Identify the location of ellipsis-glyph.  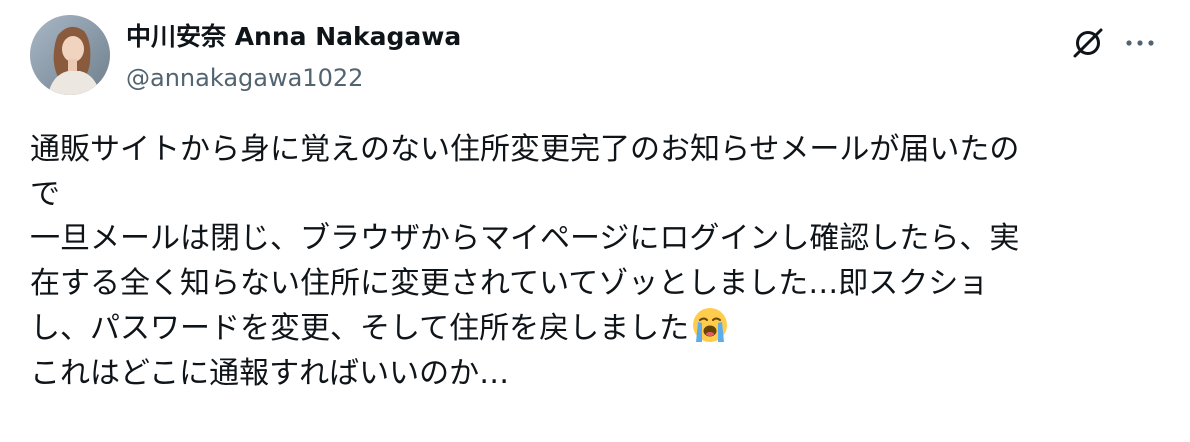
(1140, 43).